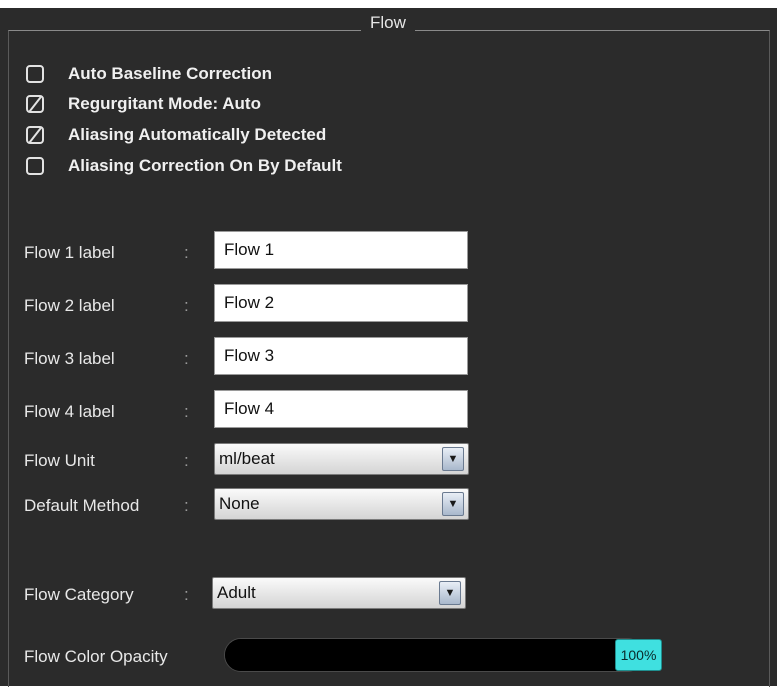 The image size is (777, 687). What do you see at coordinates (341, 459) in the screenshot?
I see `flow-unit-select: ml/beat ▼` at bounding box center [341, 459].